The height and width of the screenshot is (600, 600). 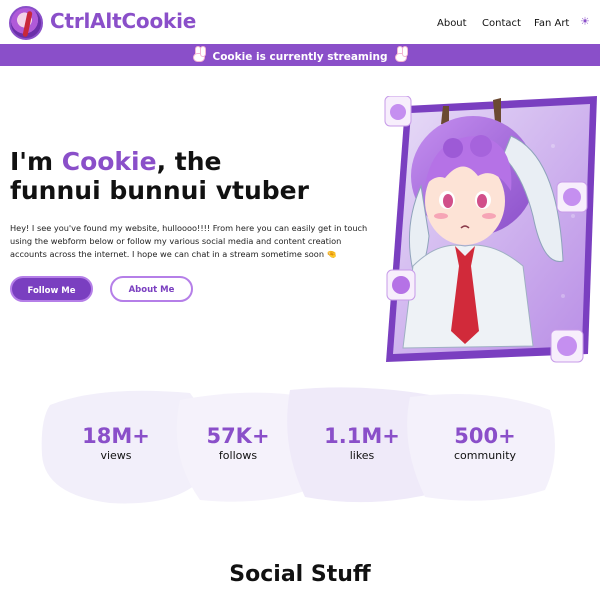 I want to click on social-section-title: Social Stuff, so click(x=300, y=574).